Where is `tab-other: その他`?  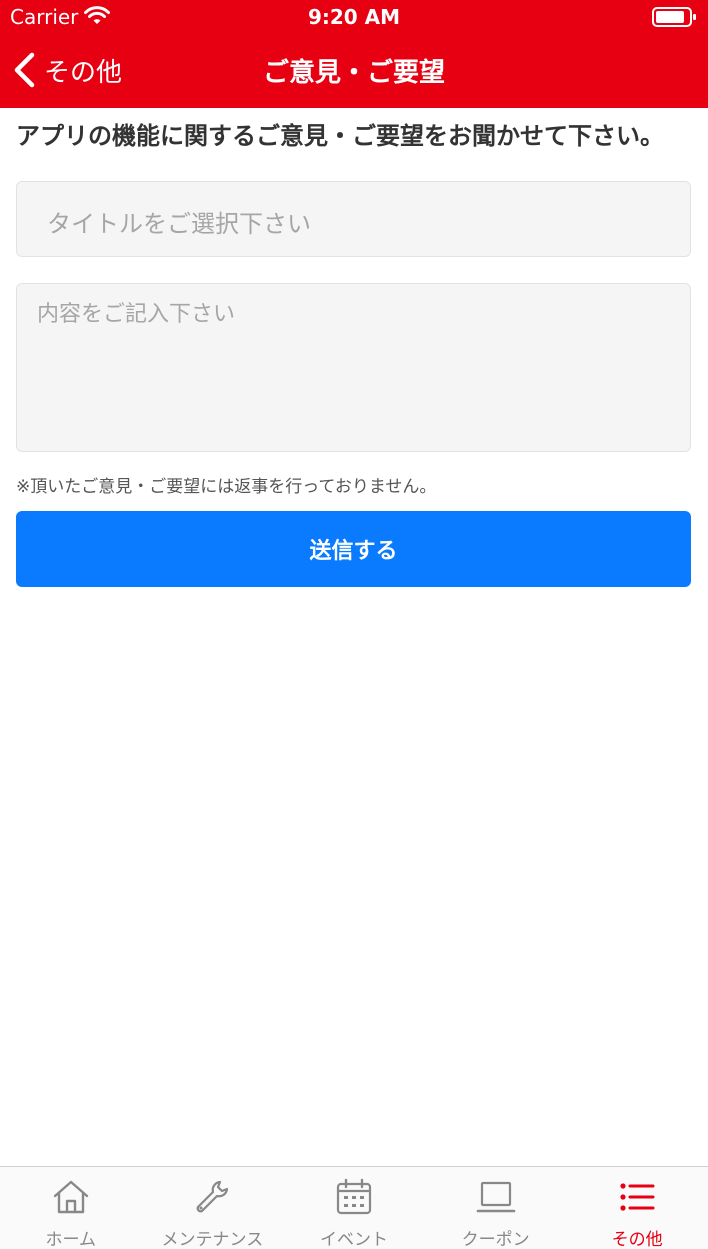 tab-other: その他 is located at coordinates (637, 1208).